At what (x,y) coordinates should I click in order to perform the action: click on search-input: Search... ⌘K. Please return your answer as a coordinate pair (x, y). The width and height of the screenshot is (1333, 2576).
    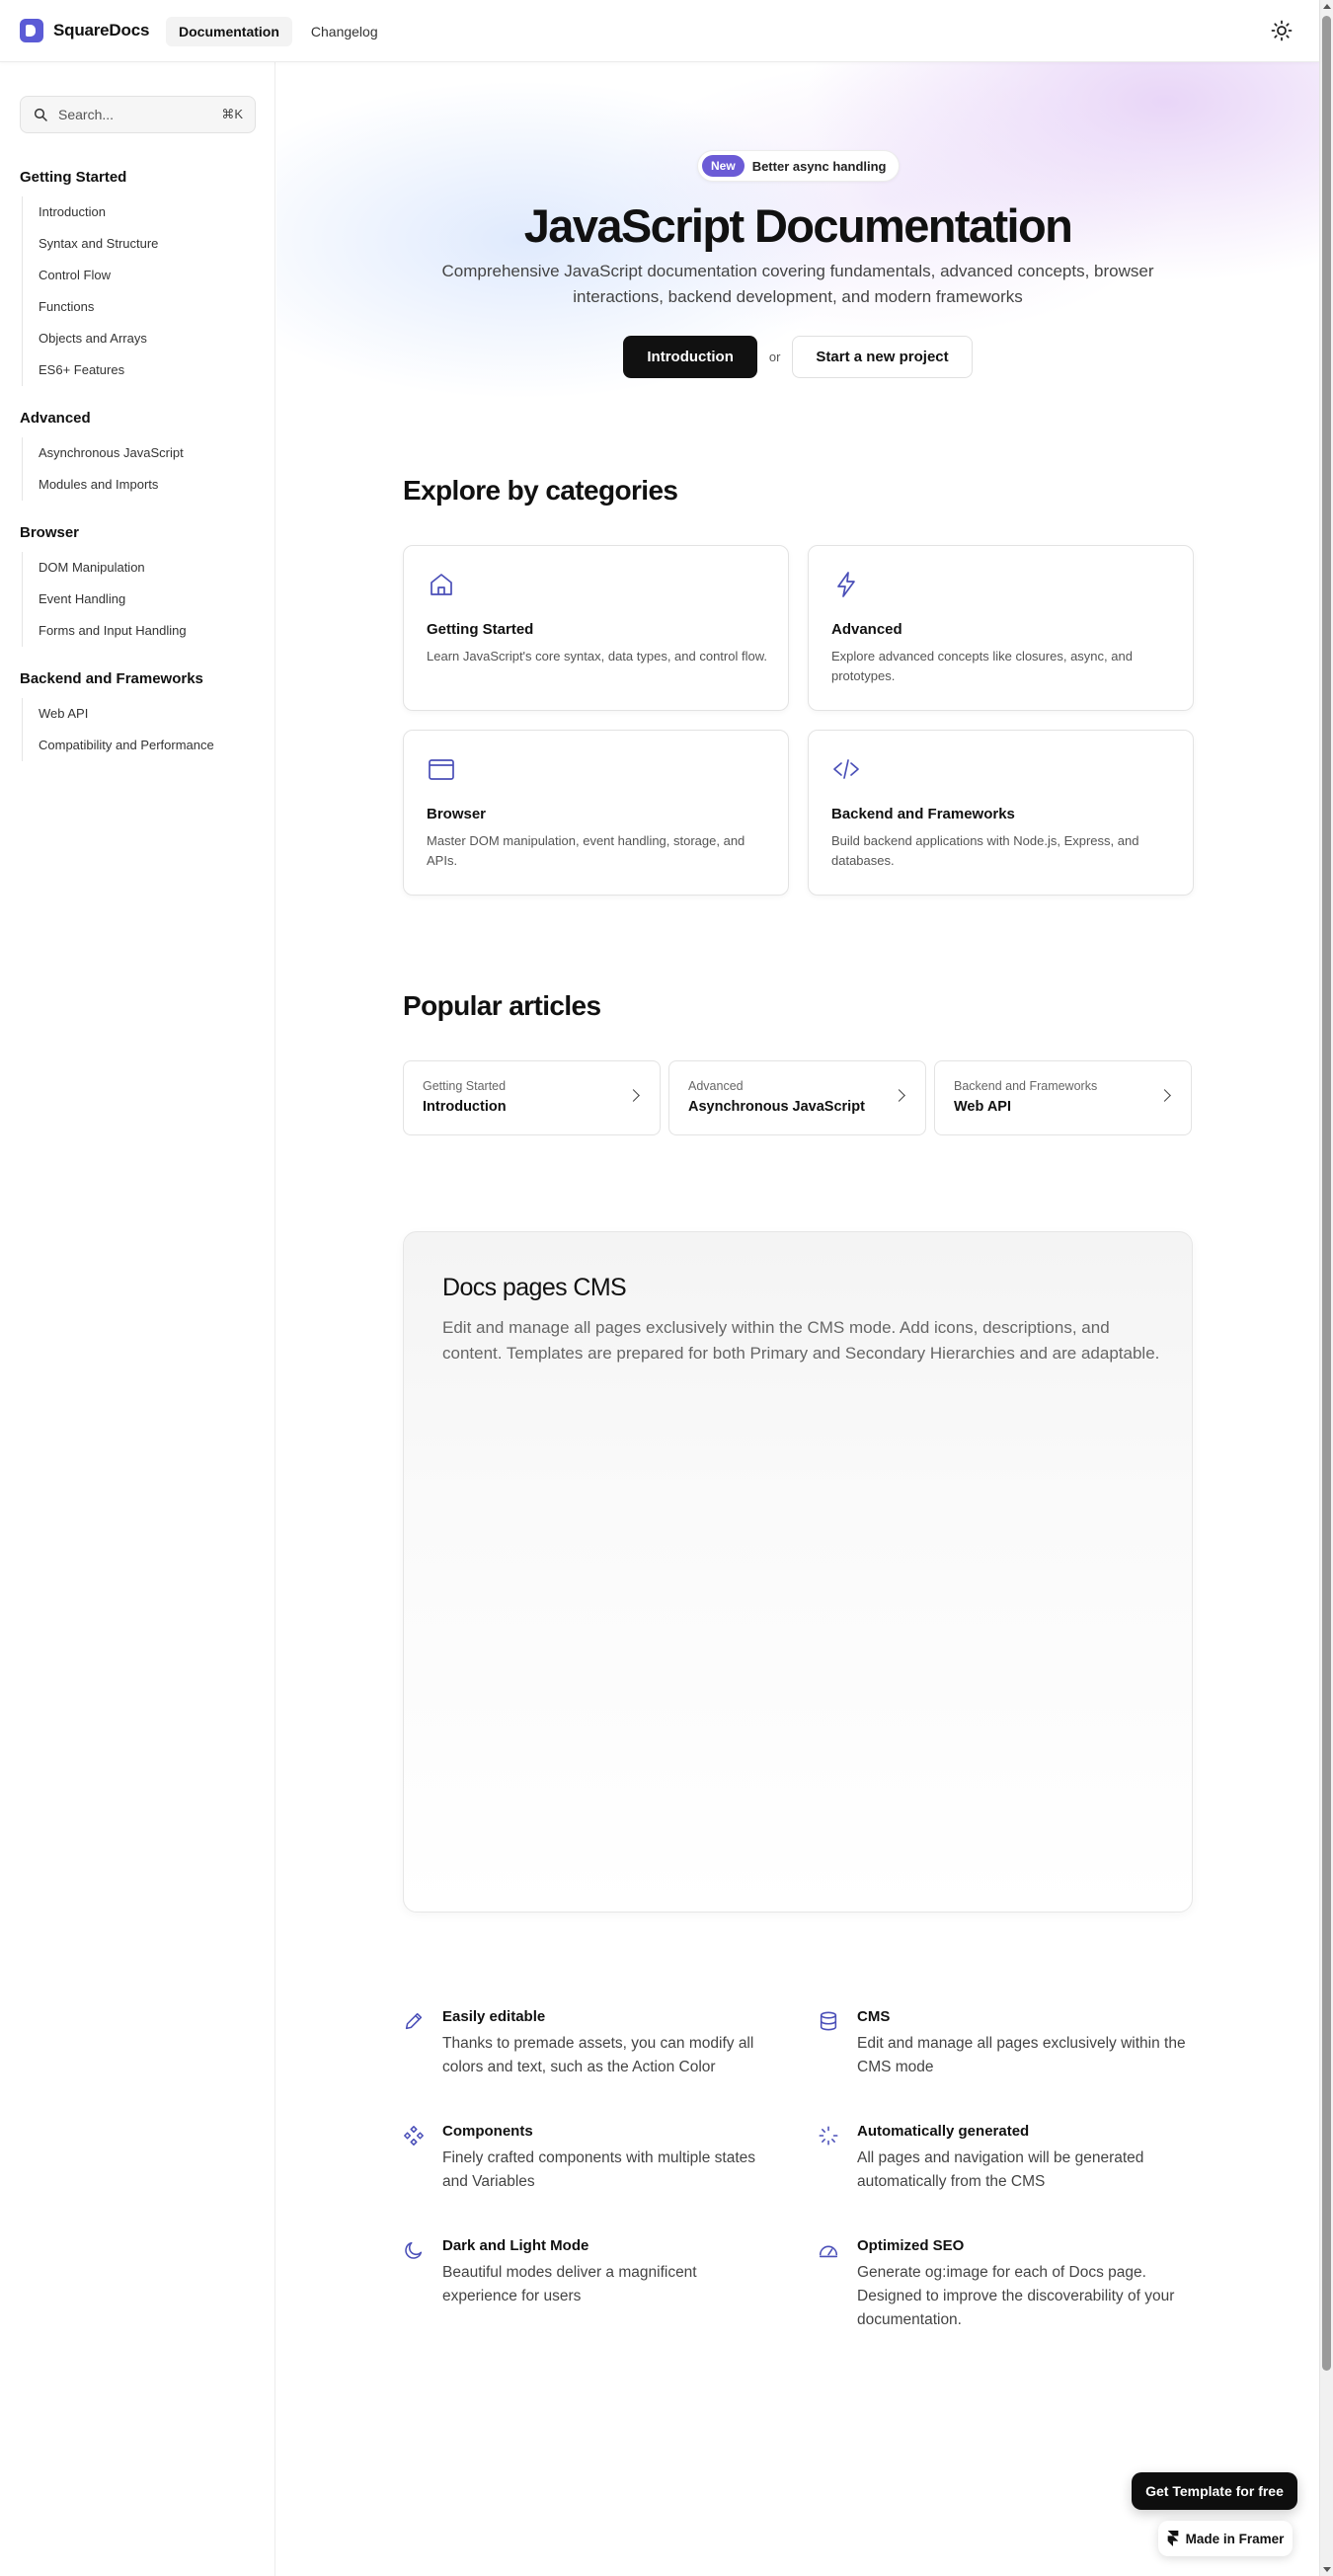
    Looking at the image, I should click on (138, 114).